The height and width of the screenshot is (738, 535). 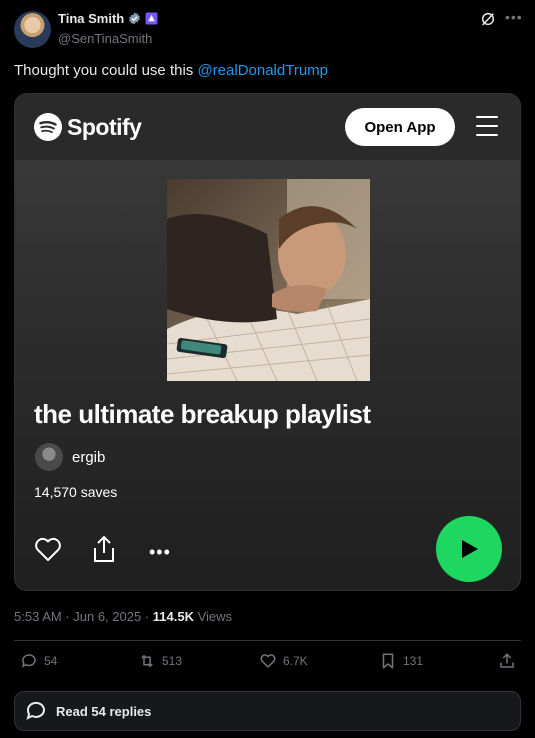 What do you see at coordinates (88, 457) in the screenshot?
I see `owner-name: ergib` at bounding box center [88, 457].